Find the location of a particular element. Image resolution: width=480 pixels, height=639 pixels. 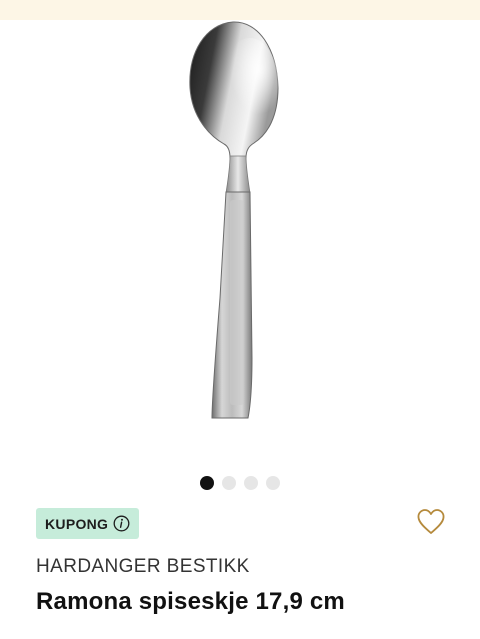

carousel-indicator is located at coordinates (240, 483).